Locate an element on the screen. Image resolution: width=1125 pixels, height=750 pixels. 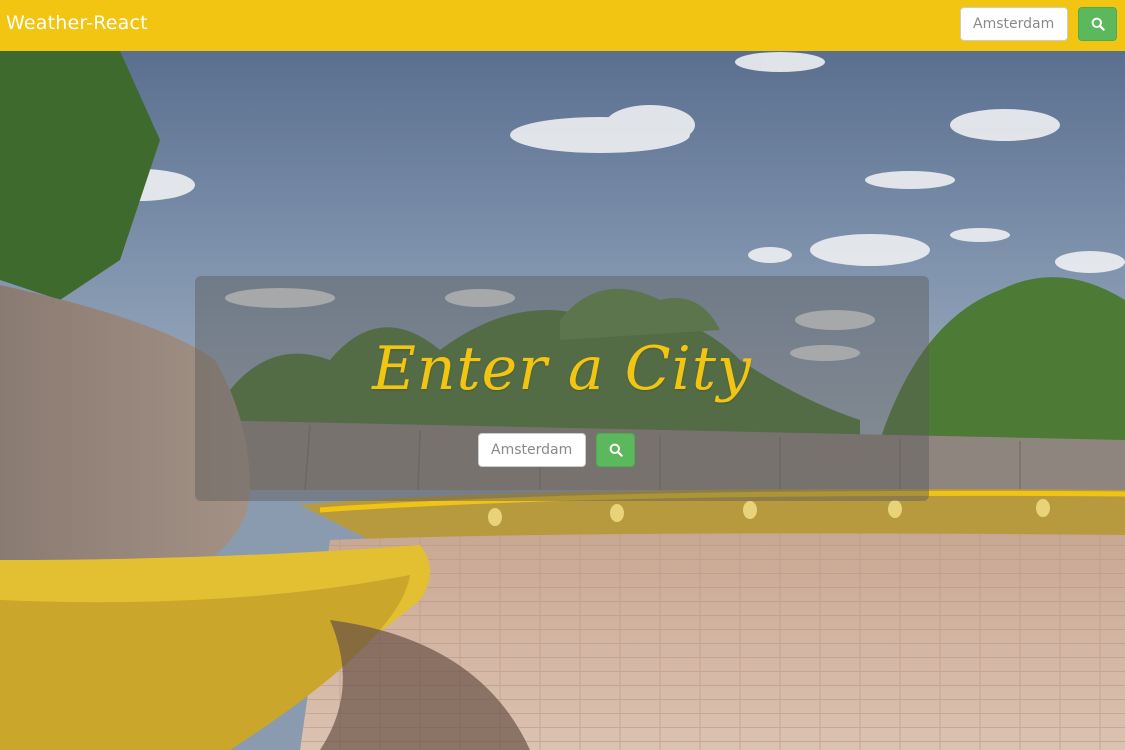
navbar-search-button is located at coordinates (1097, 24).